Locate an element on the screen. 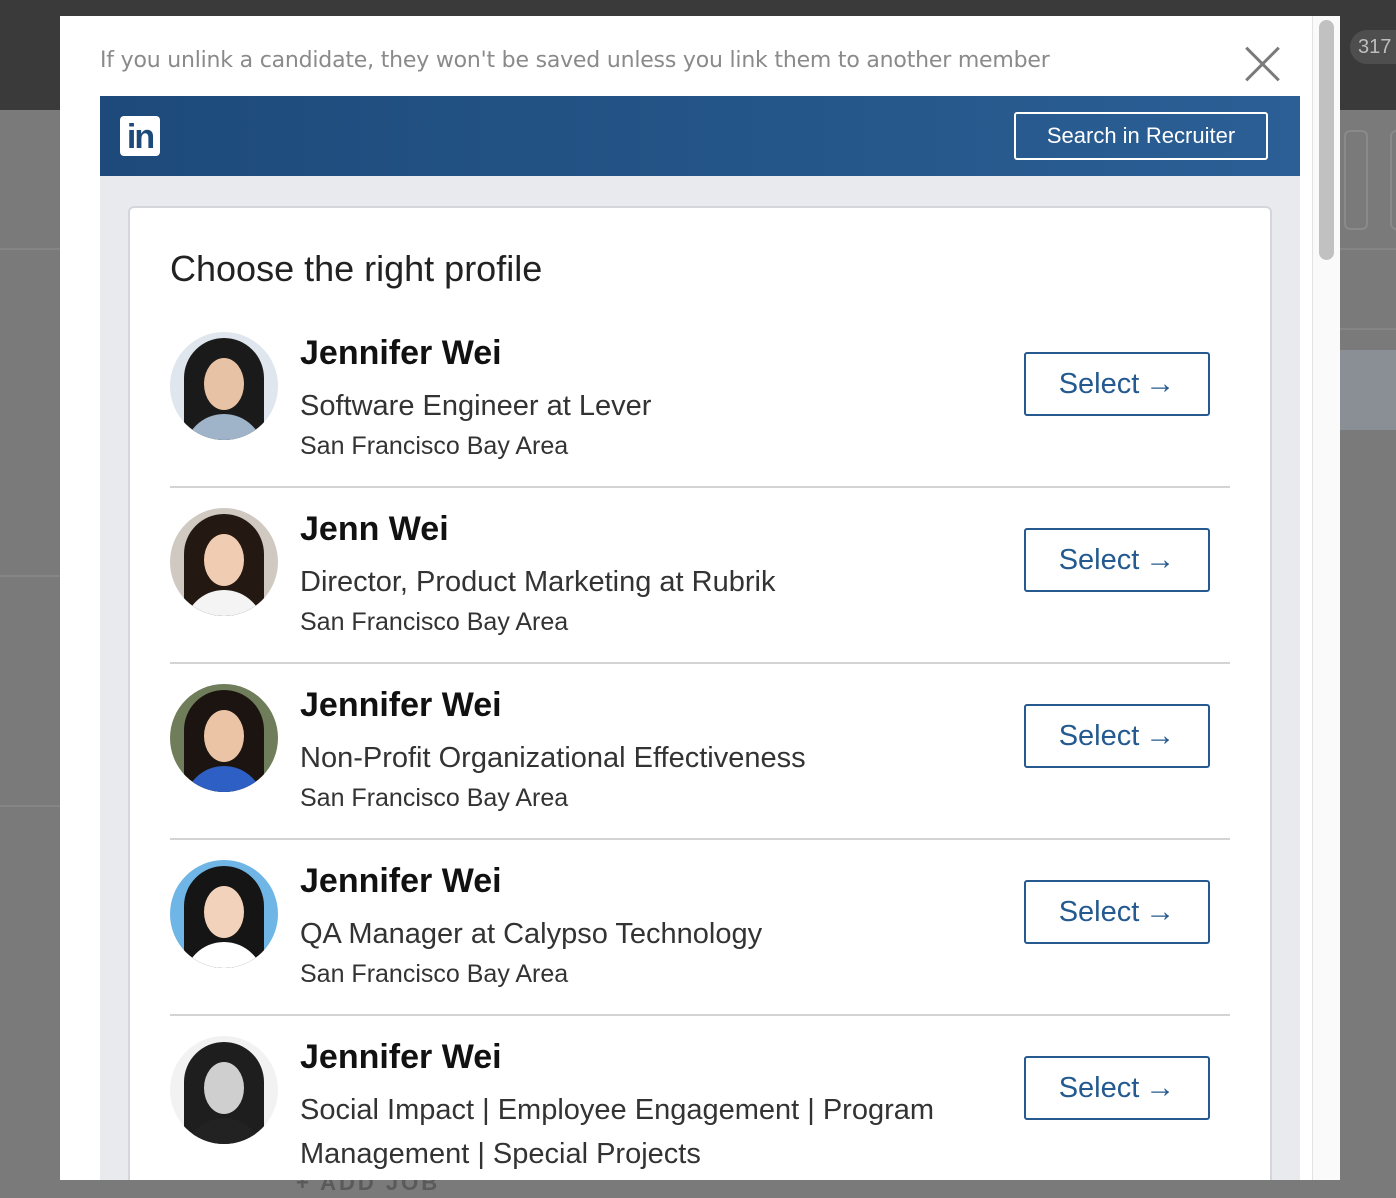  search-in-recruiter-button: Search in Recruiter is located at coordinates (1141, 136).